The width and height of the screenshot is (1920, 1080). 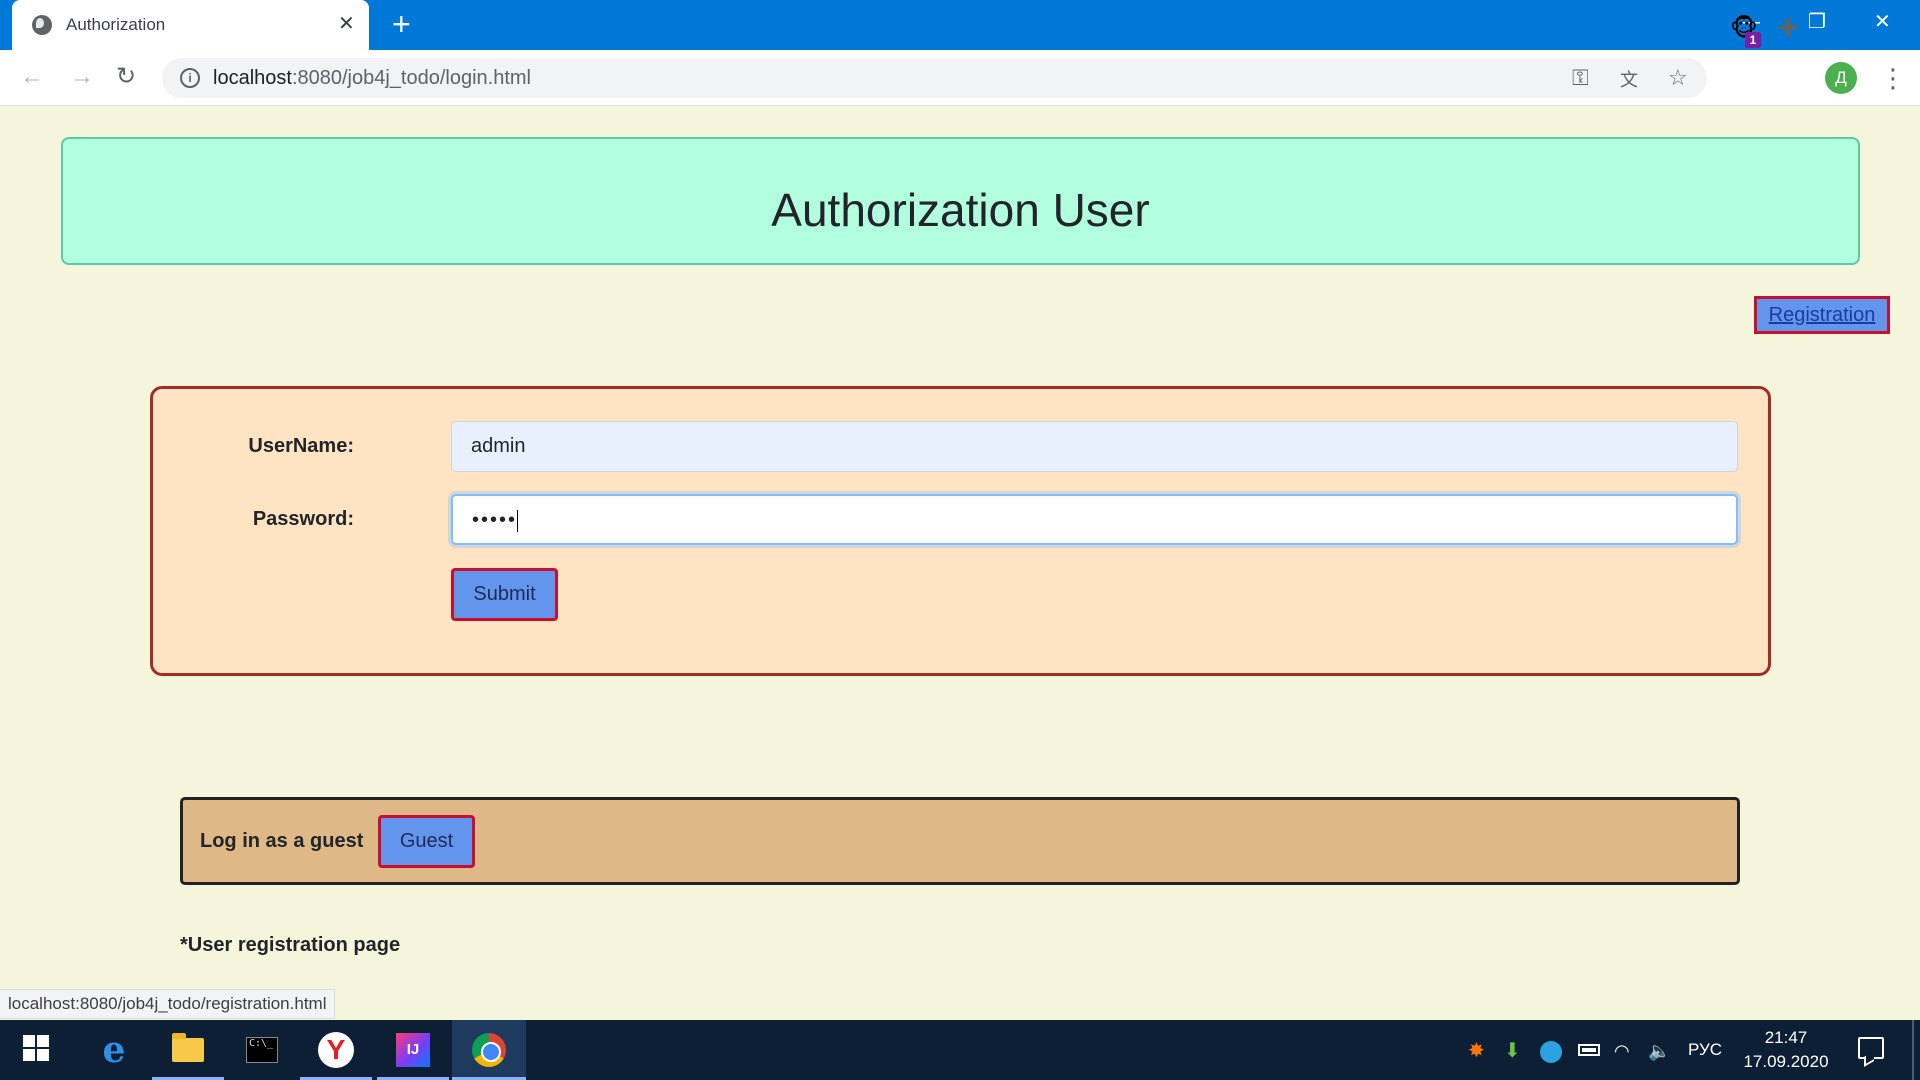 I want to click on taskbar-command-prompt: C:\_, so click(x=262, y=1050).